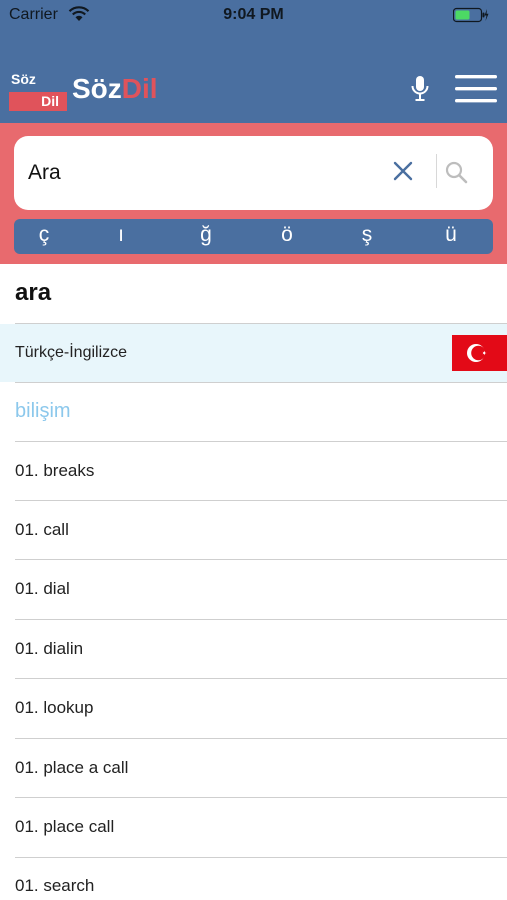 The image size is (507, 900). What do you see at coordinates (287, 236) in the screenshot?
I see `letter-key: ö` at bounding box center [287, 236].